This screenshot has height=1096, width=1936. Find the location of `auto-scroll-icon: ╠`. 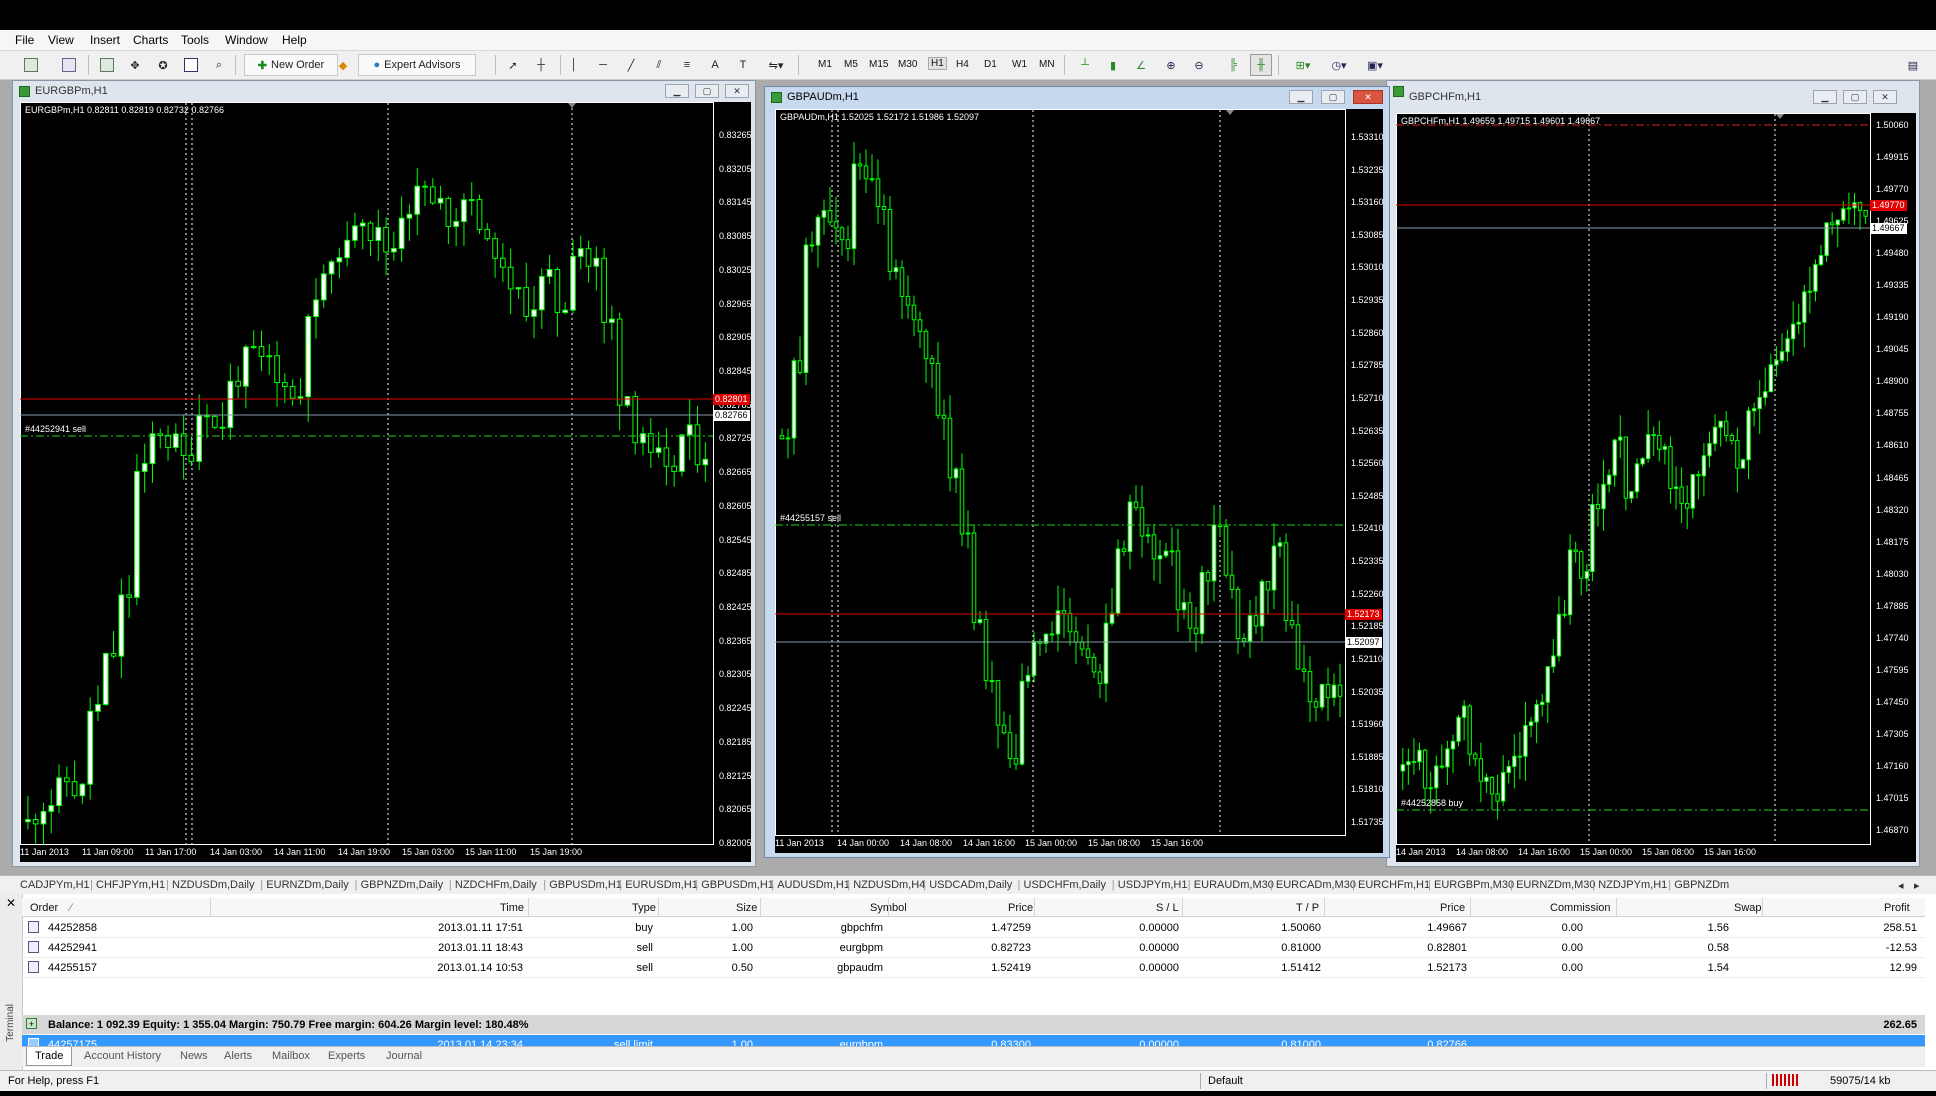

auto-scroll-icon: ╠ is located at coordinates (1233, 65).